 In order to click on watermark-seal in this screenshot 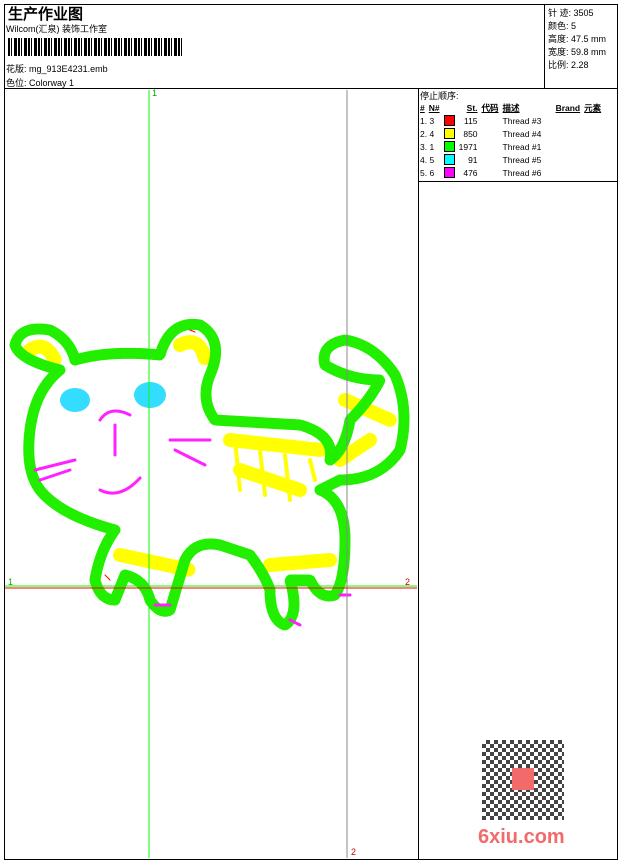, I will do `click(523, 779)`.